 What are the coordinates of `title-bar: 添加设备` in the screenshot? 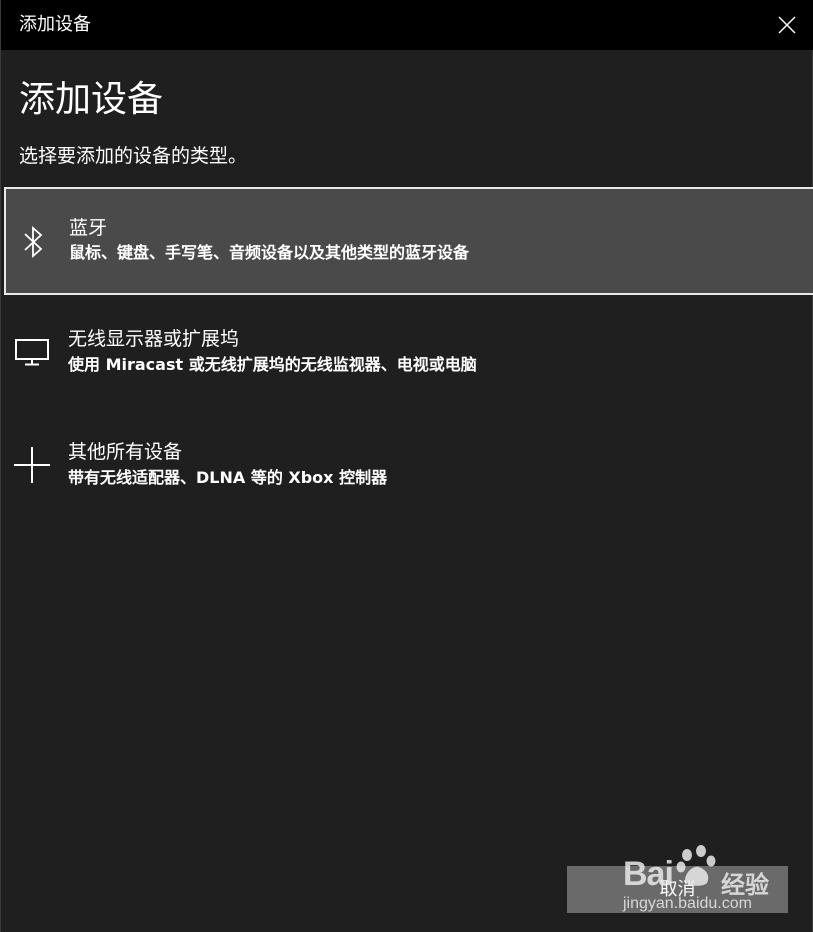 It's located at (407, 25).